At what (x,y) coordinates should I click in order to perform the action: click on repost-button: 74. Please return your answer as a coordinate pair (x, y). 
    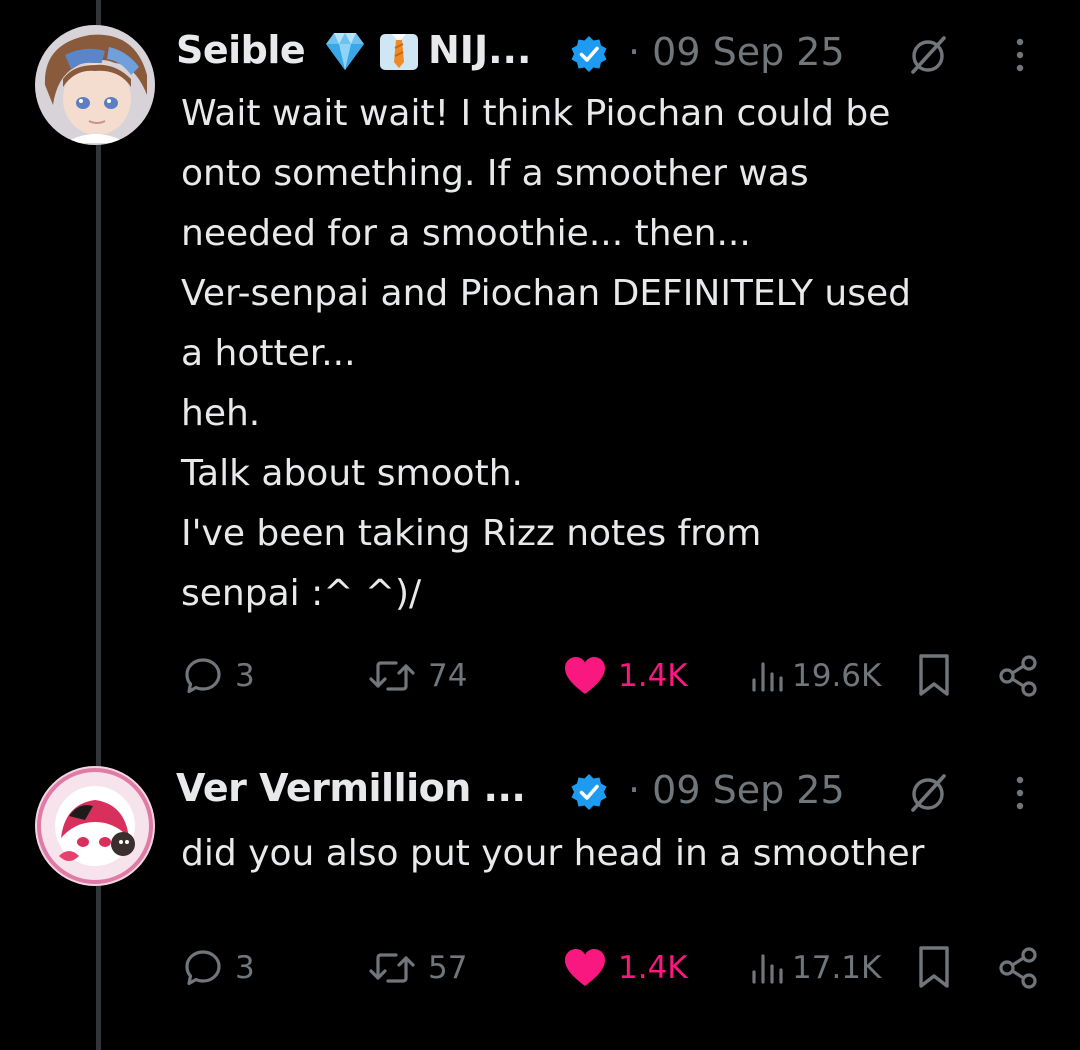
    Looking at the image, I should click on (416, 676).